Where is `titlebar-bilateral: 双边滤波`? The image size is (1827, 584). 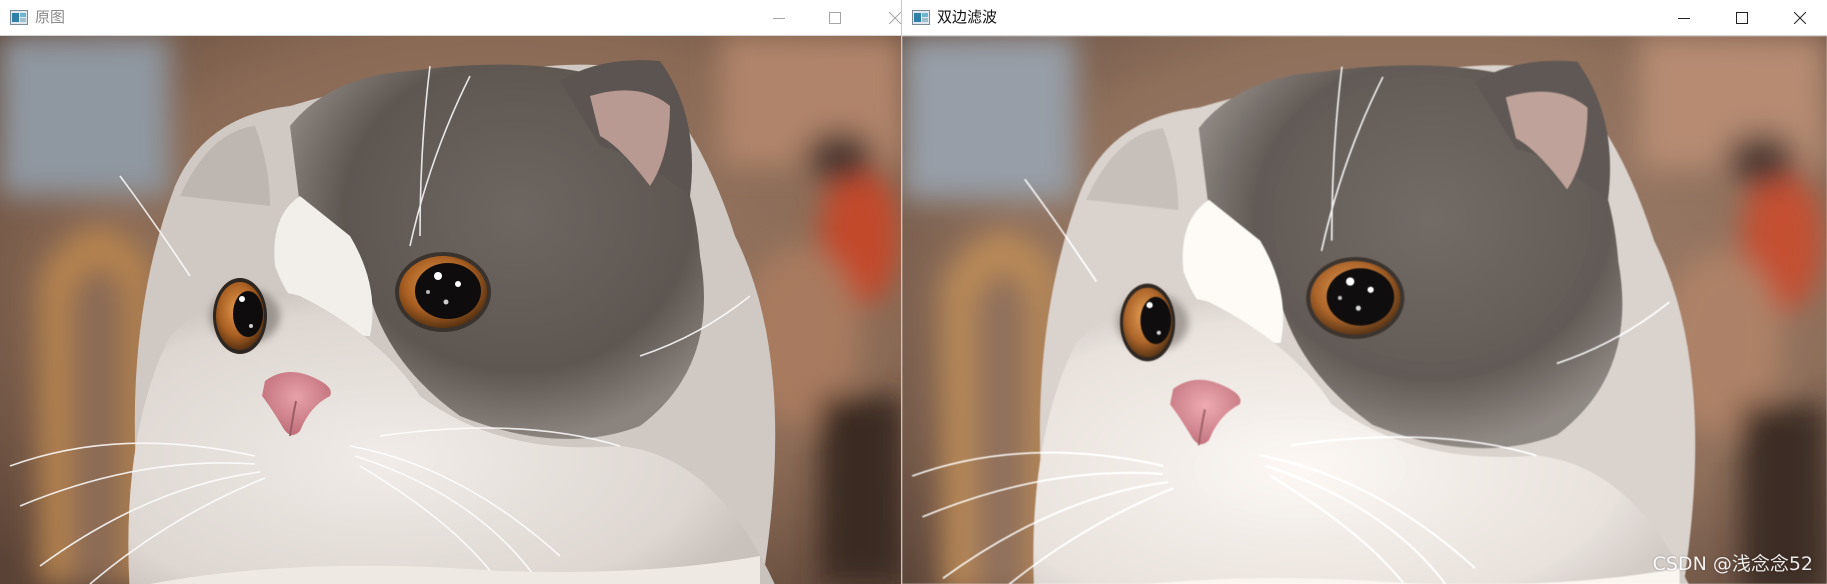 titlebar-bilateral: 双边滤波 is located at coordinates (1364, 18).